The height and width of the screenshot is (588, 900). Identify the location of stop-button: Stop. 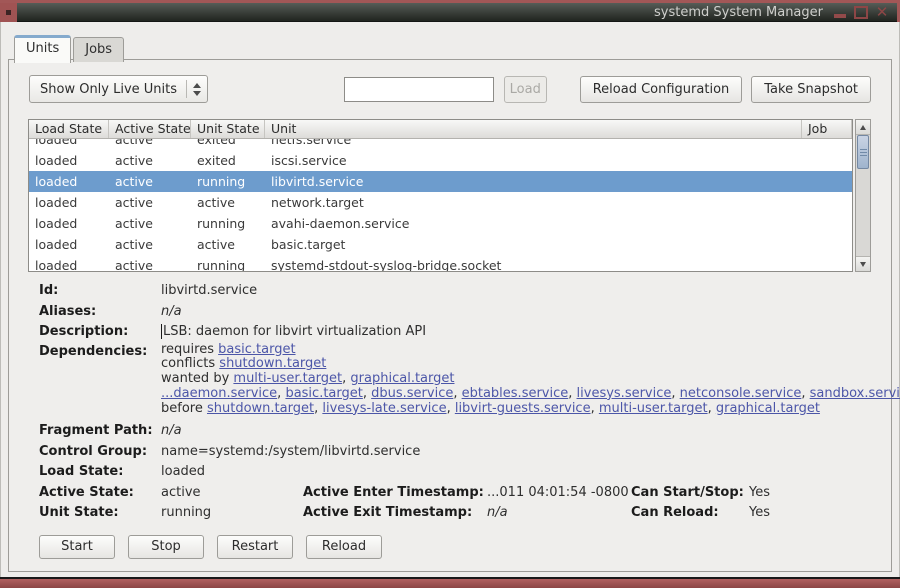
(166, 546).